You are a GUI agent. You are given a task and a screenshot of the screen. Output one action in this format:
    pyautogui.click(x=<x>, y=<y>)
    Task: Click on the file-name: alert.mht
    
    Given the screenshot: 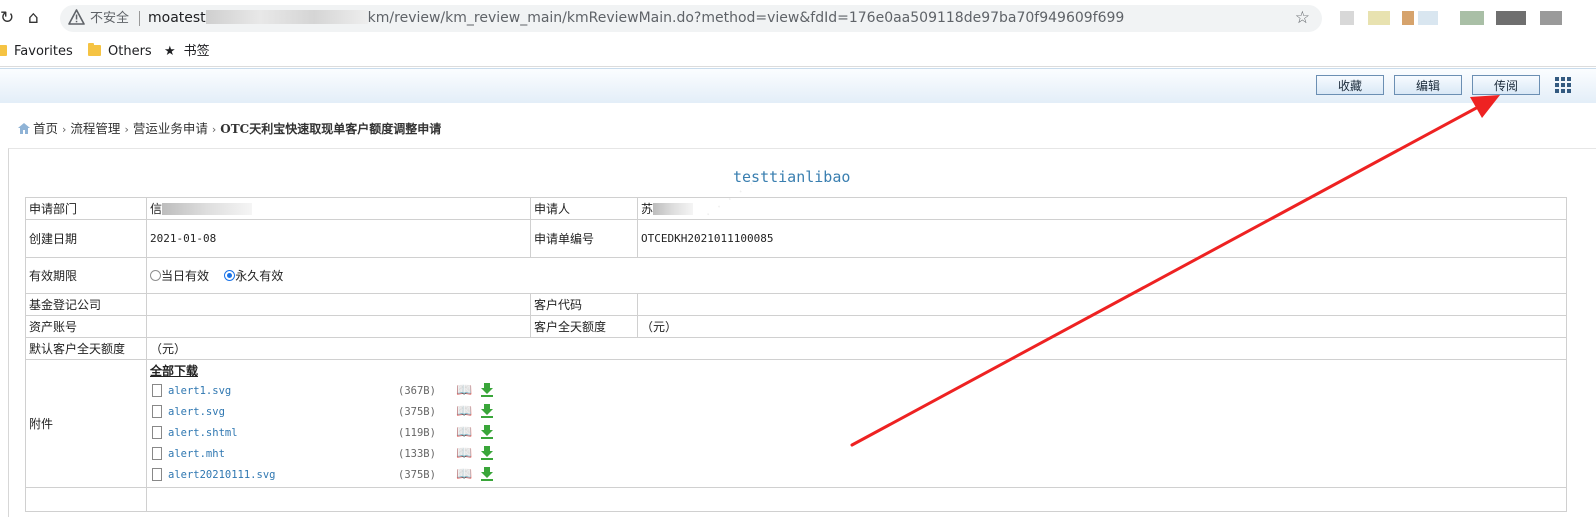 What is the action you would take?
    pyautogui.click(x=196, y=454)
    